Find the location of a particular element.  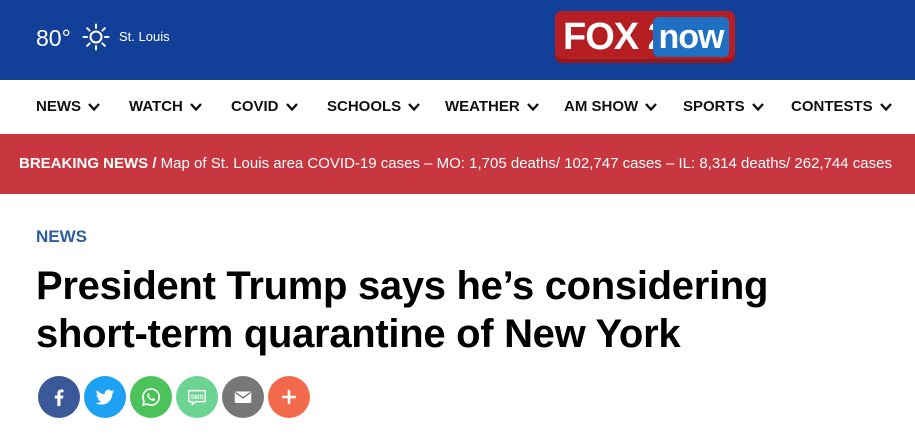

temperature: 80° is located at coordinates (53, 38).